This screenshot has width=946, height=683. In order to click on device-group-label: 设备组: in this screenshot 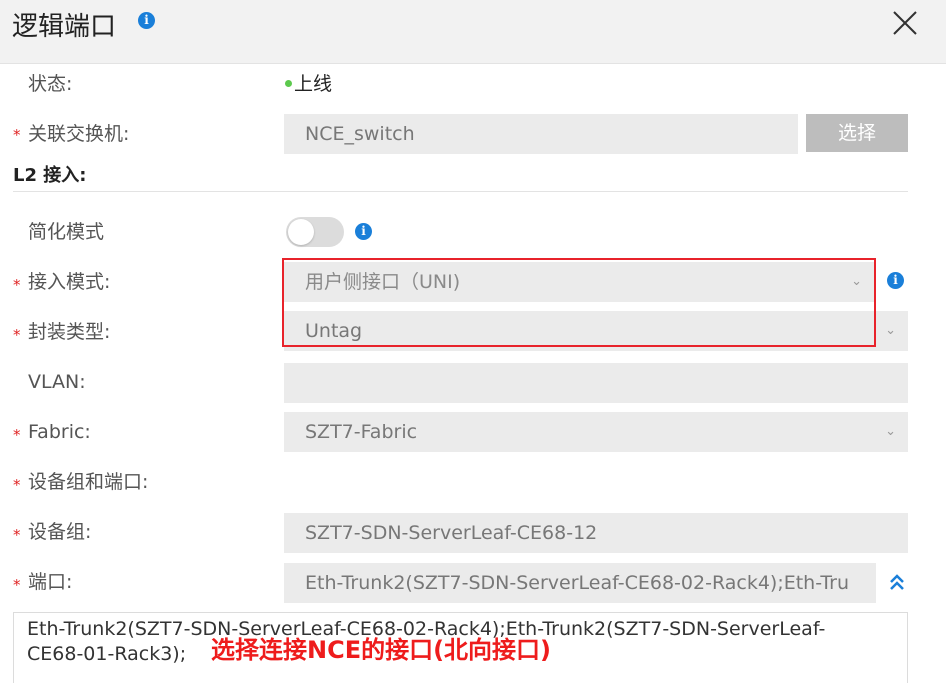, I will do `click(60, 532)`.